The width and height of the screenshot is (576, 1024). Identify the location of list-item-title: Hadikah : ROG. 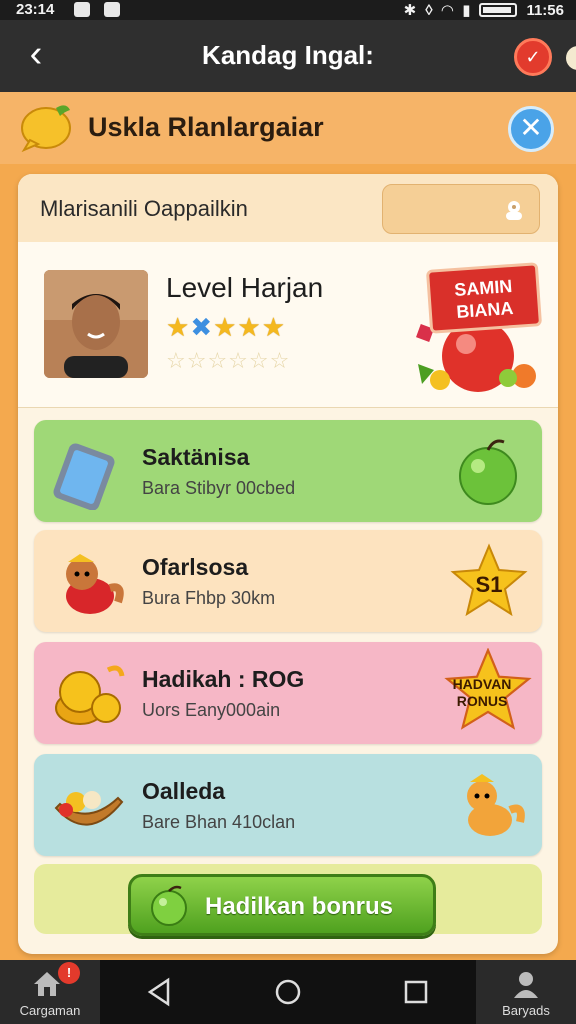
(223, 679).